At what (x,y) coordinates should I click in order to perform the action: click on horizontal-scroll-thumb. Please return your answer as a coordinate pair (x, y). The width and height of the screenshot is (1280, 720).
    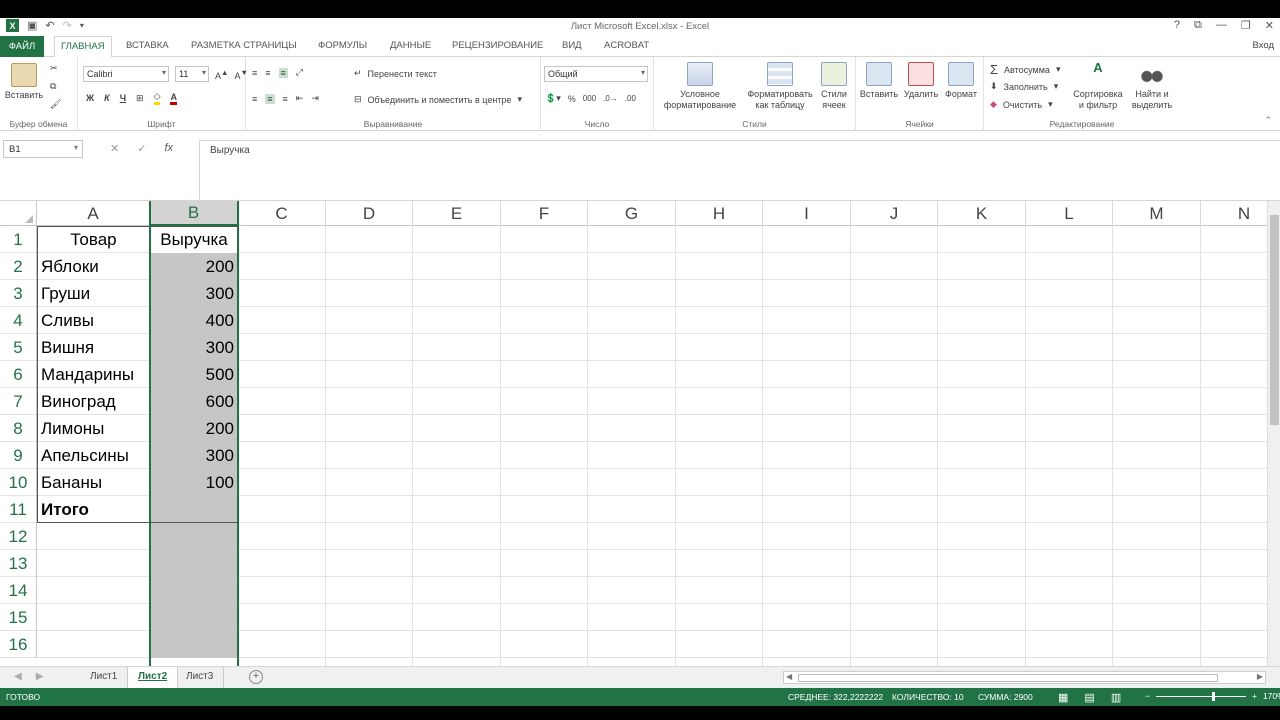
    Looking at the image, I should click on (1008, 678).